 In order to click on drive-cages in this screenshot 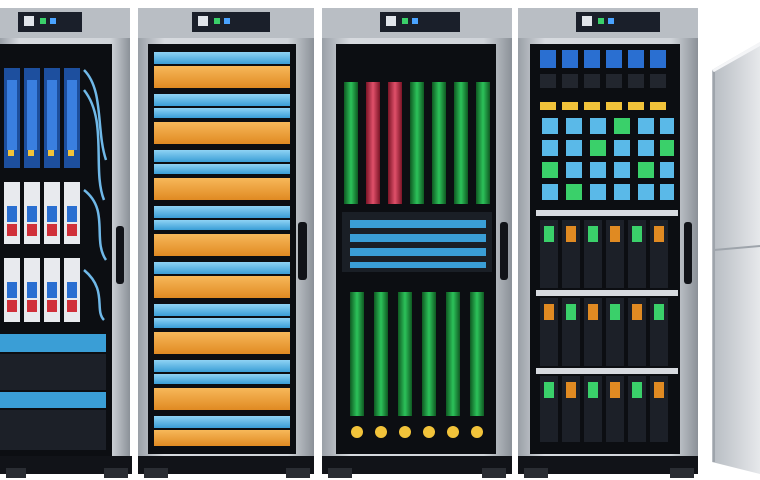, I will do `click(607, 331)`.